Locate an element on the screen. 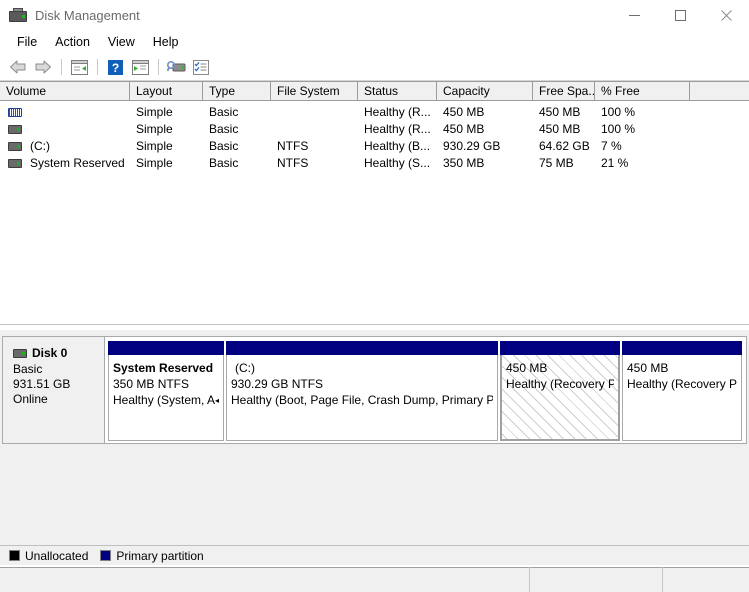 This screenshot has height=592, width=749. cell-capacity: 350 MB is located at coordinates (464, 163).